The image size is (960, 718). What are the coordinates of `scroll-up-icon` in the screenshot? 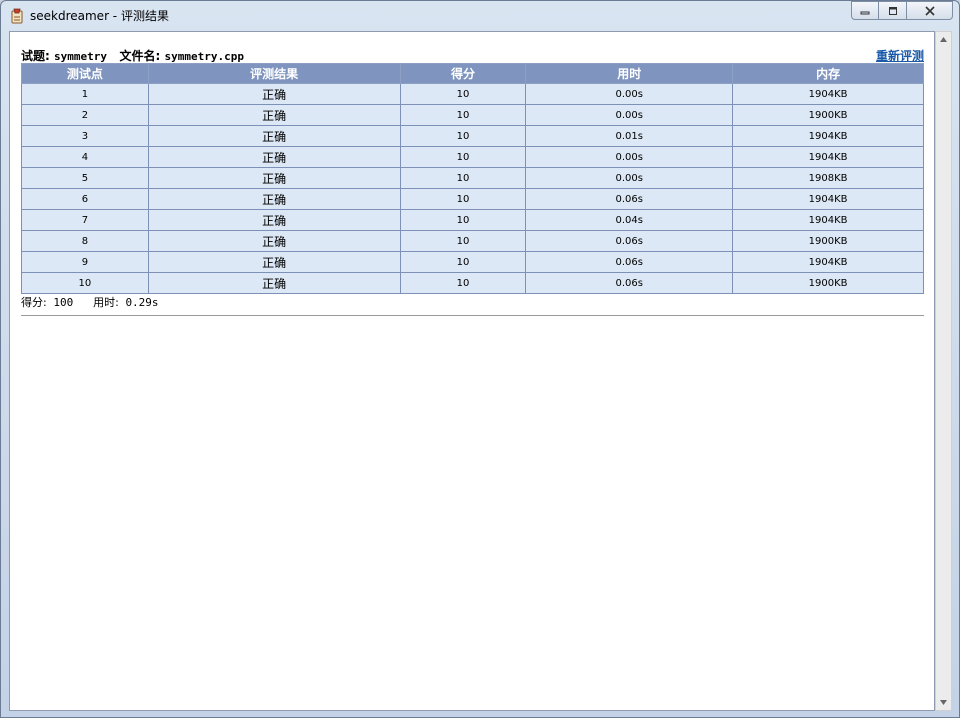 It's located at (943, 39).